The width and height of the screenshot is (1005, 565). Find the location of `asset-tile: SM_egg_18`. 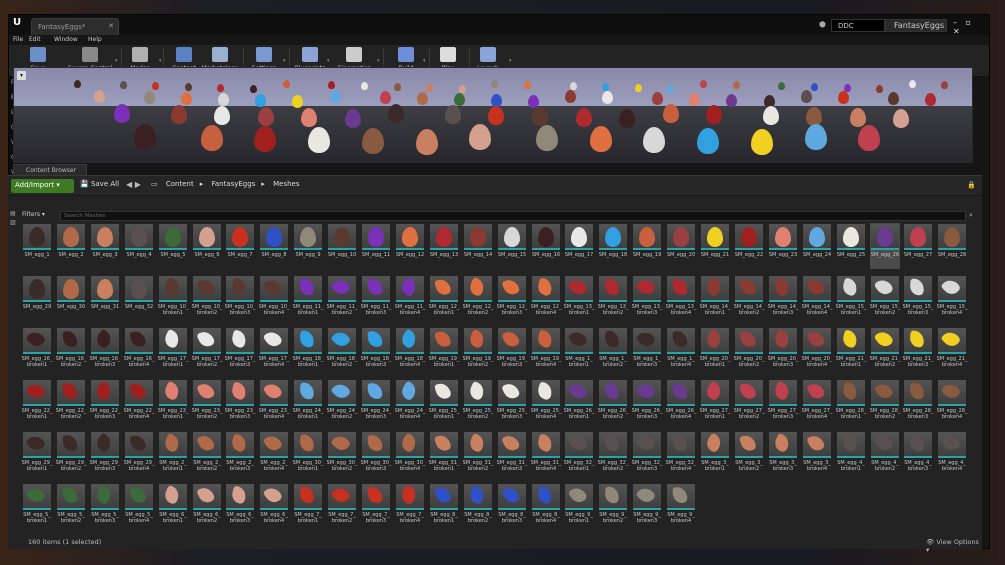

asset-tile: SM_egg_18 is located at coordinates (613, 246).